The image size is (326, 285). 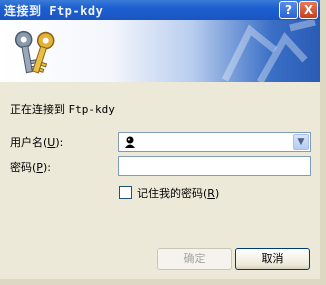 What do you see at coordinates (194, 259) in the screenshot?
I see `ok-button: 确定` at bounding box center [194, 259].